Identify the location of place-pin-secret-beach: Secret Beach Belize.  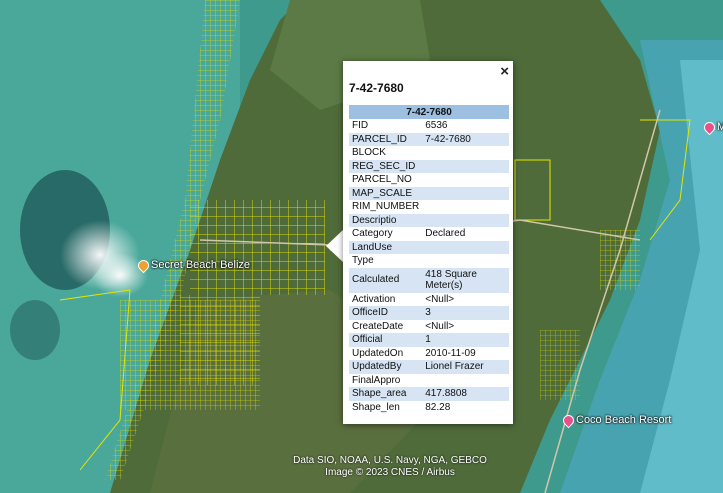
(193, 265).